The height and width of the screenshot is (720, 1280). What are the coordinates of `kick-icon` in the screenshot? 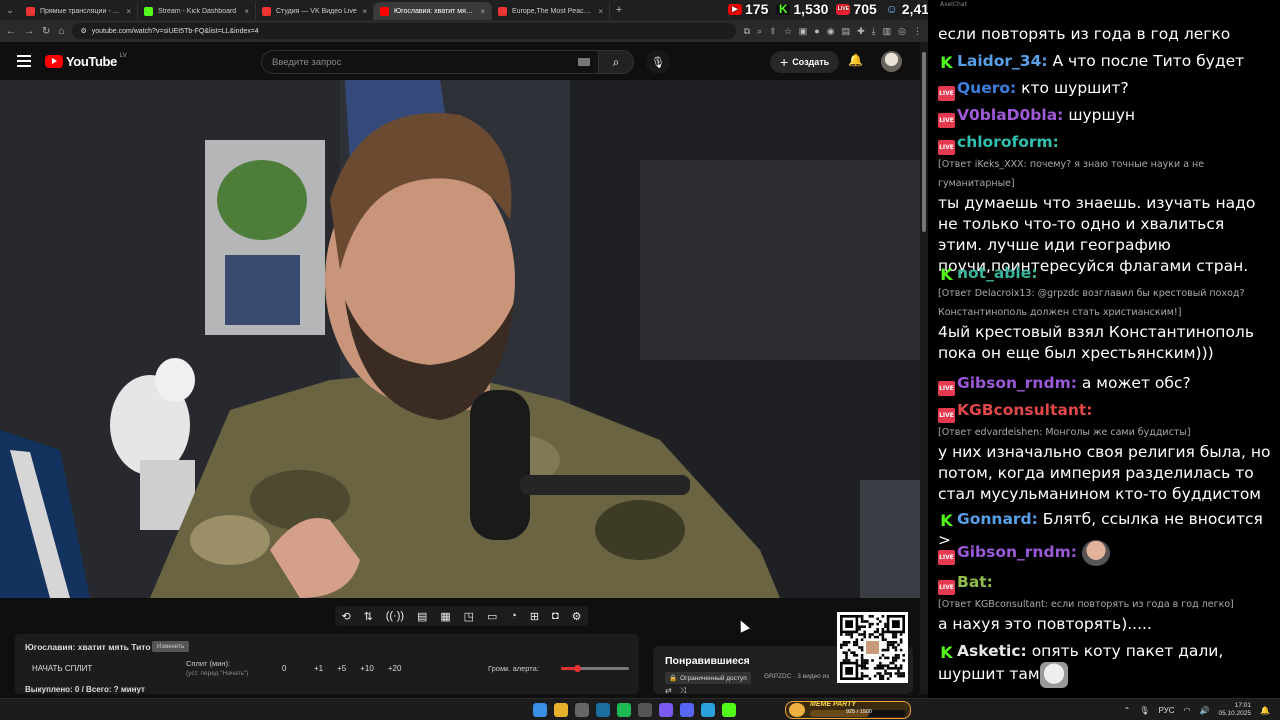 It's located at (729, 710).